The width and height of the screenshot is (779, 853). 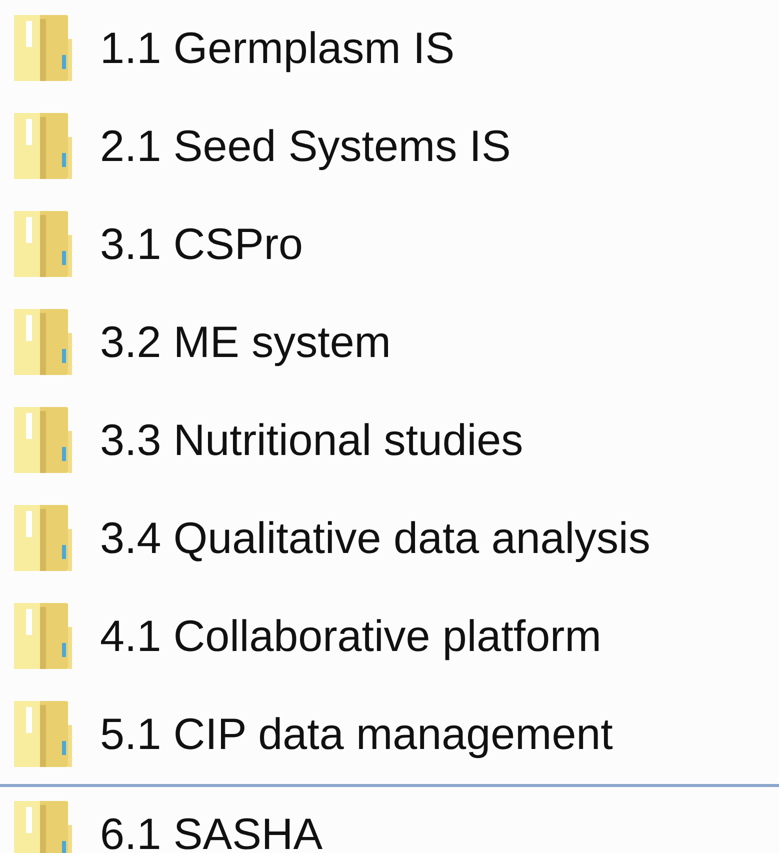 What do you see at coordinates (351, 637) in the screenshot?
I see `folder-name: 4.1 Collaborative platform` at bounding box center [351, 637].